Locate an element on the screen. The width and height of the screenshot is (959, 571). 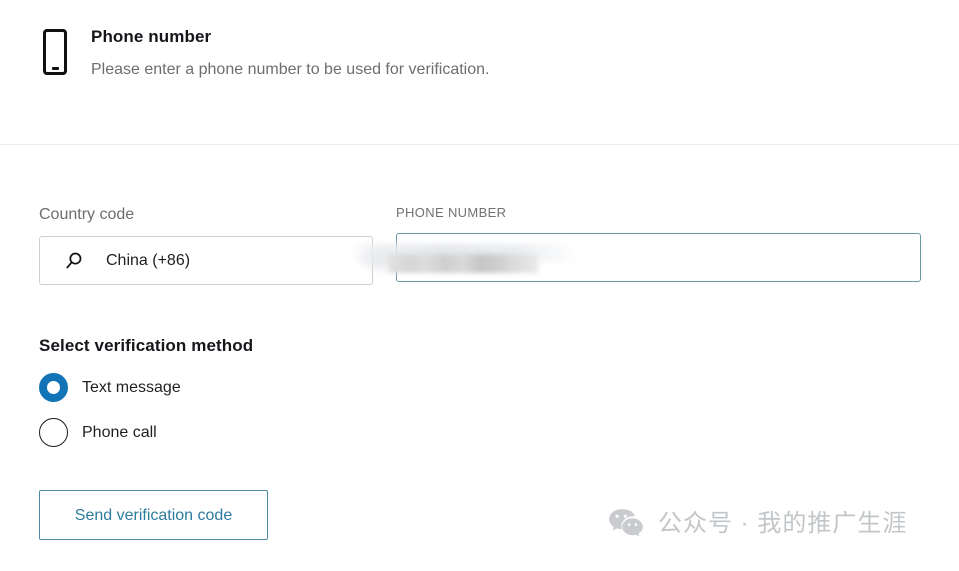
radio-button-phone-call is located at coordinates (53, 432).